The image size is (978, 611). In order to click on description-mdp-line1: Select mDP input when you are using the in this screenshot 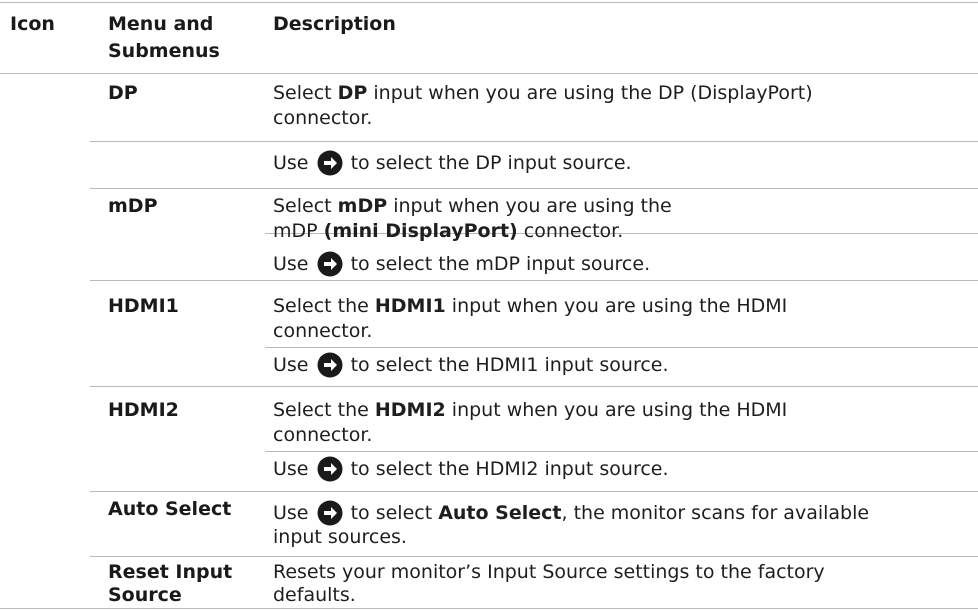, I will do `click(472, 206)`.